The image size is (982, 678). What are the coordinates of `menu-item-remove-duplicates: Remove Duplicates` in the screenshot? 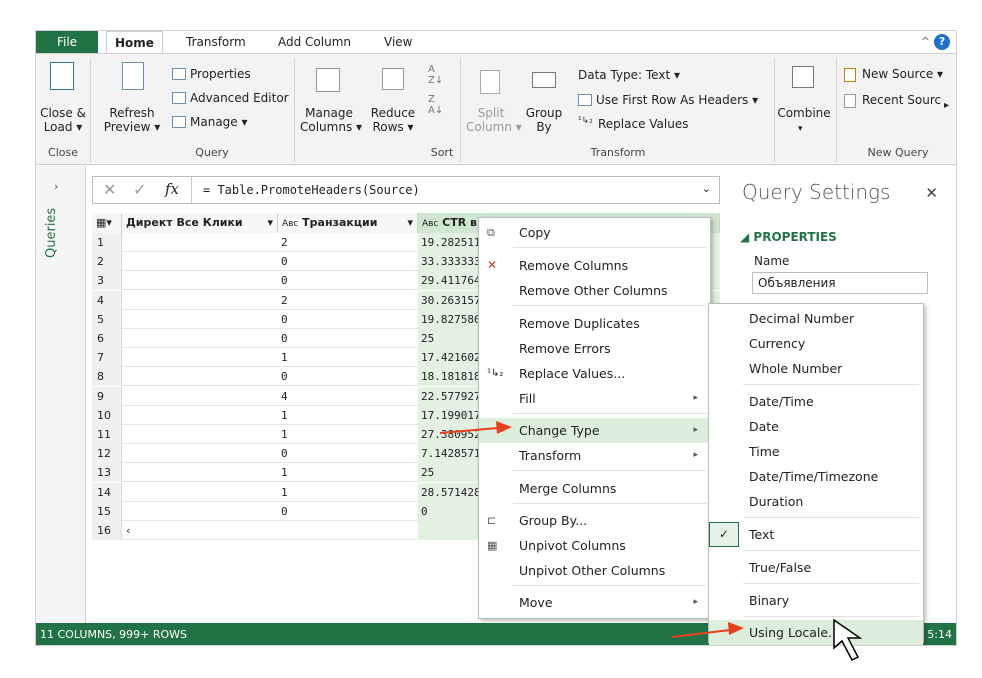 It's located at (594, 323).